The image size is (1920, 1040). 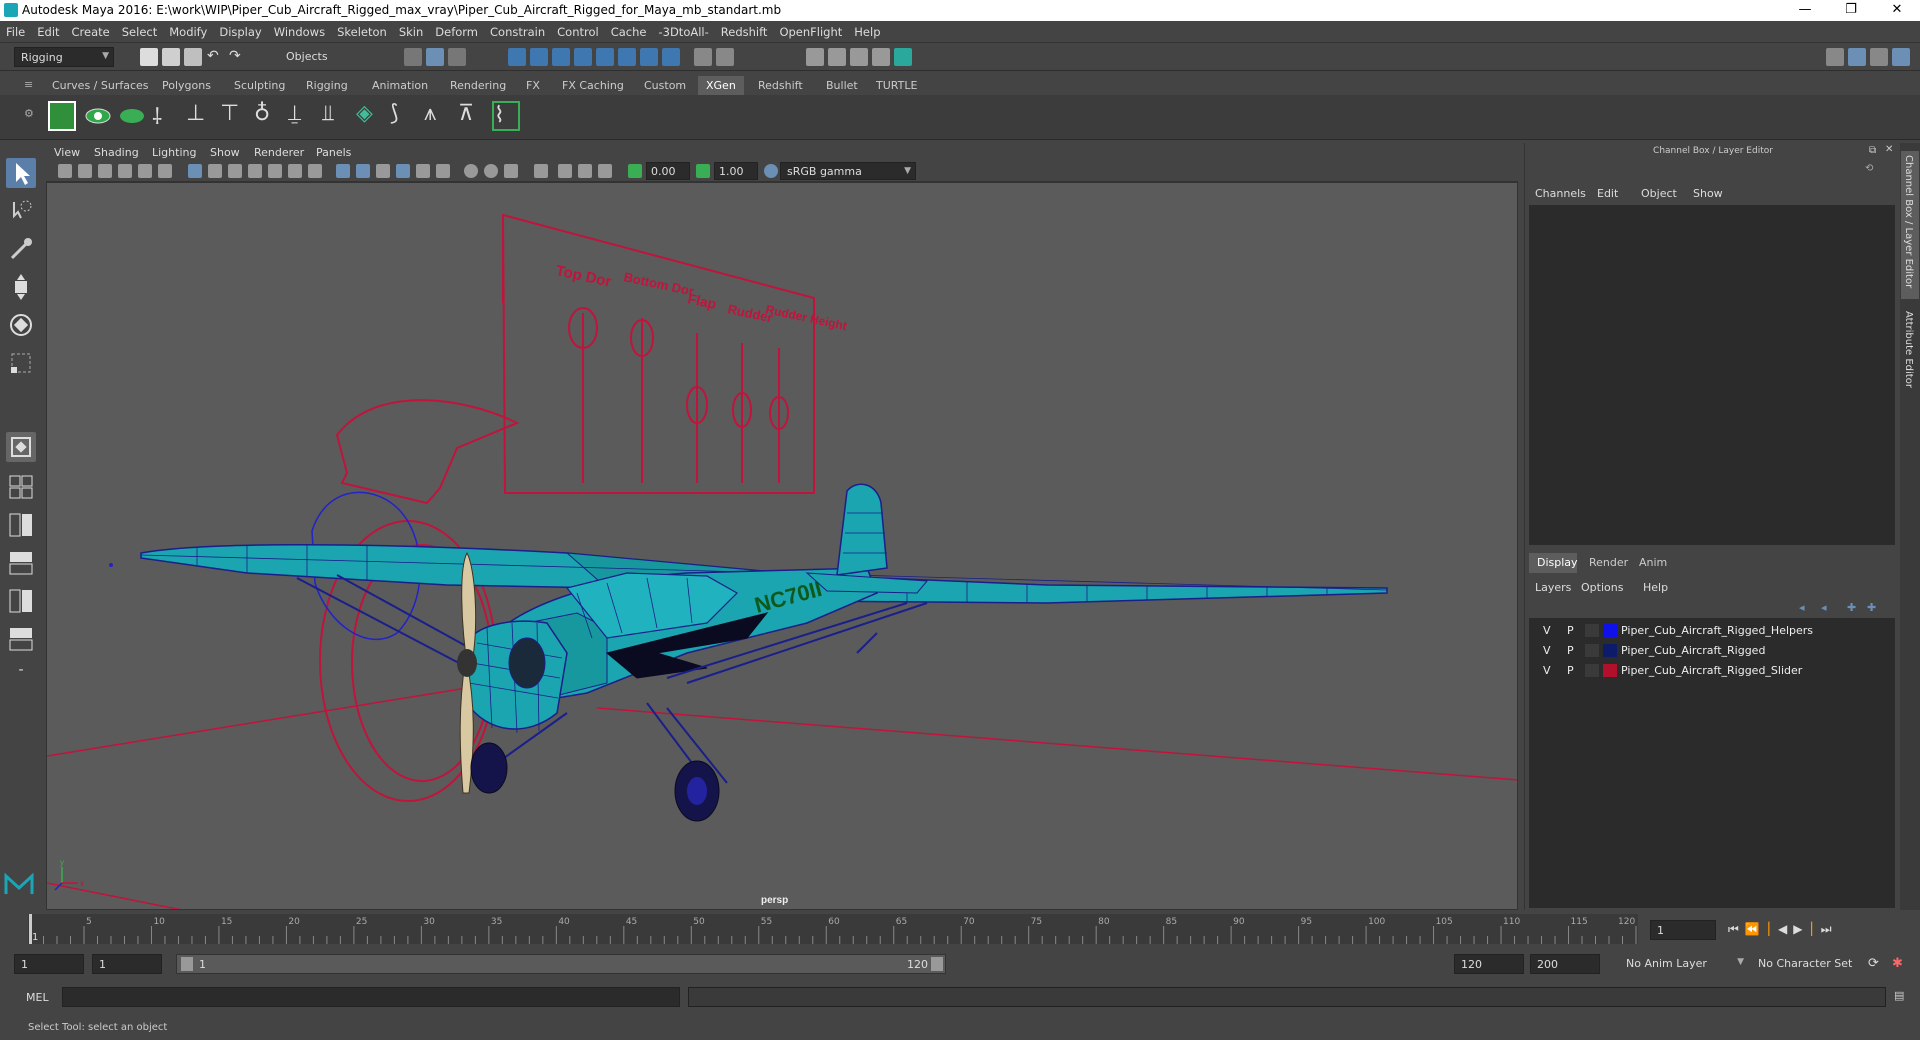 What do you see at coordinates (1553, 587) in the screenshot?
I see `layers-menu: Layers` at bounding box center [1553, 587].